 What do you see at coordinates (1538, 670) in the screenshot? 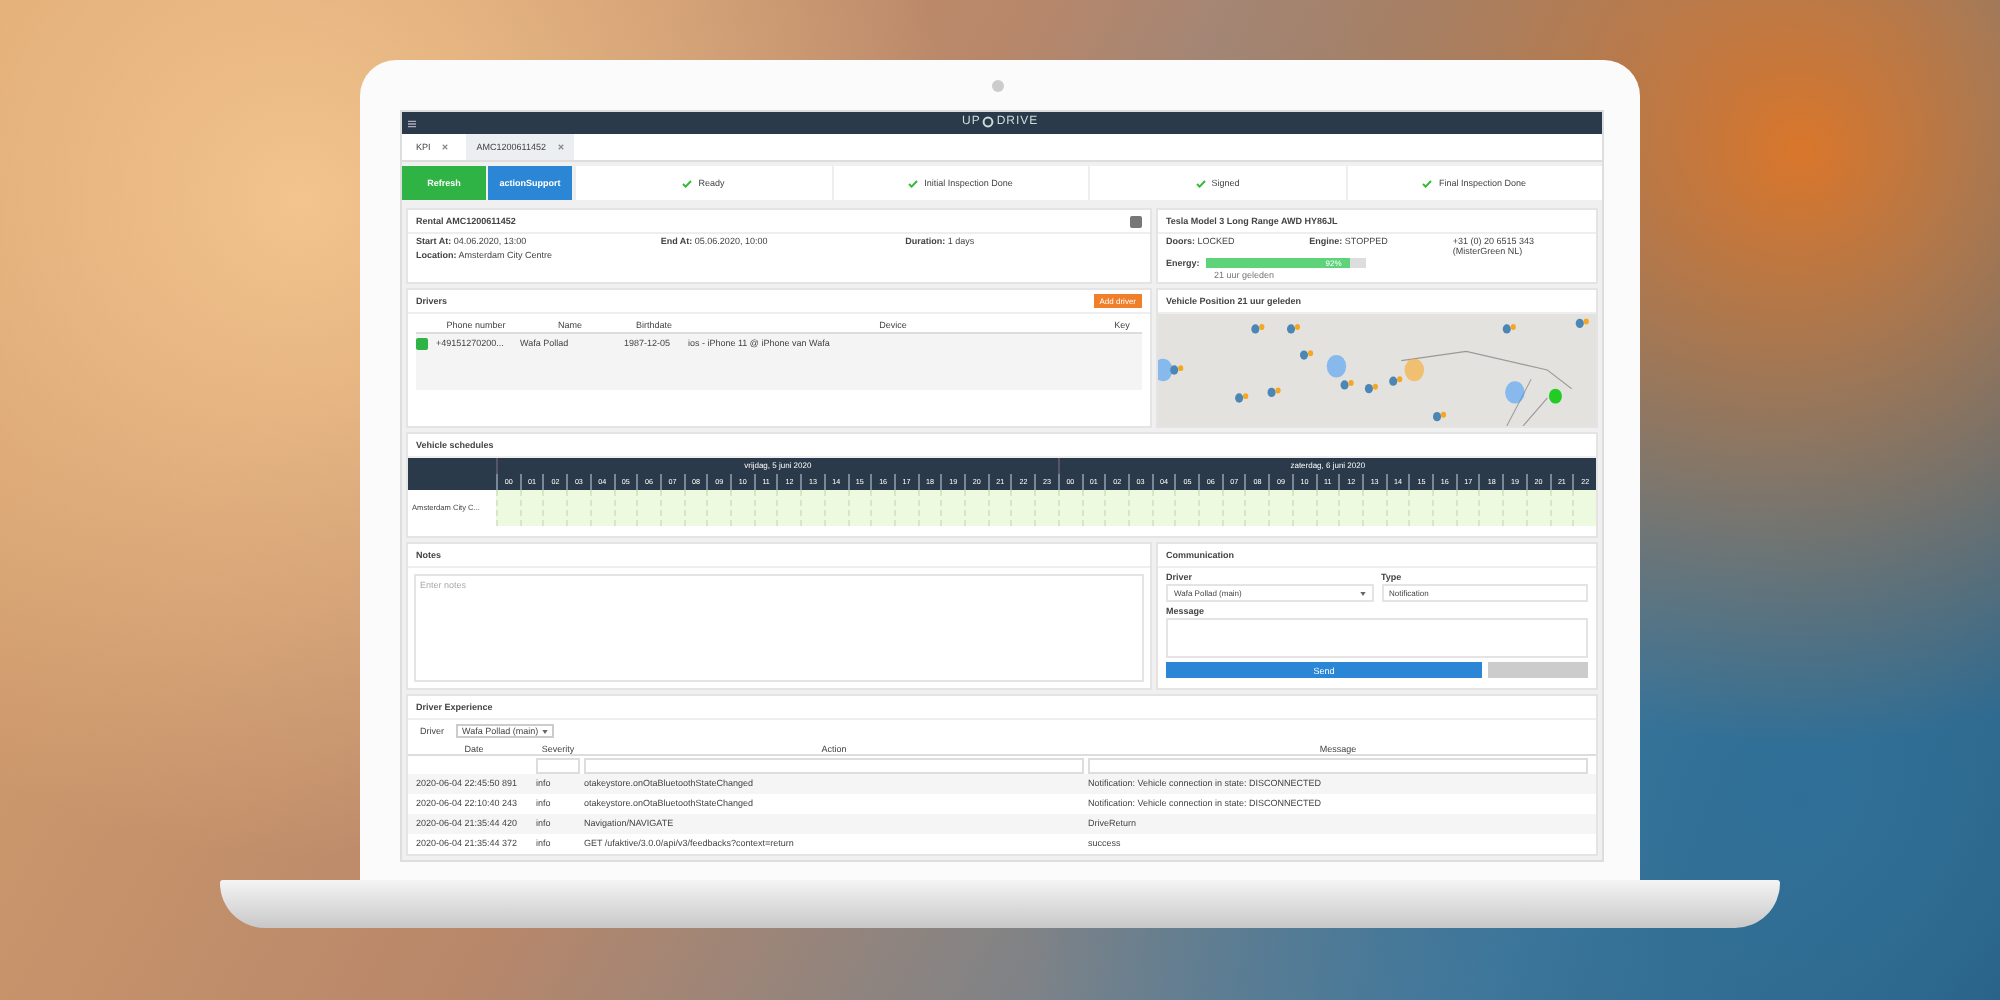
I see `secondary-button` at bounding box center [1538, 670].